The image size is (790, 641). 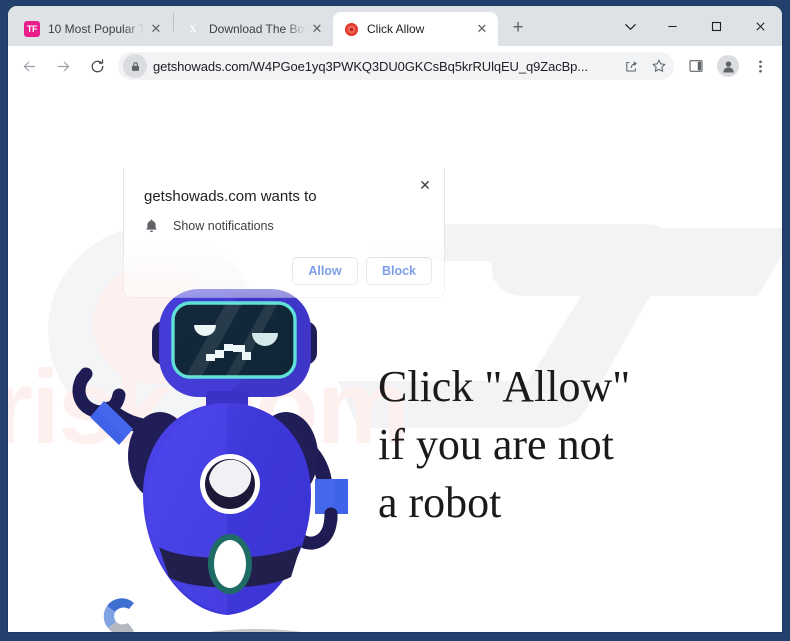 What do you see at coordinates (97, 66) in the screenshot?
I see `reload-button` at bounding box center [97, 66].